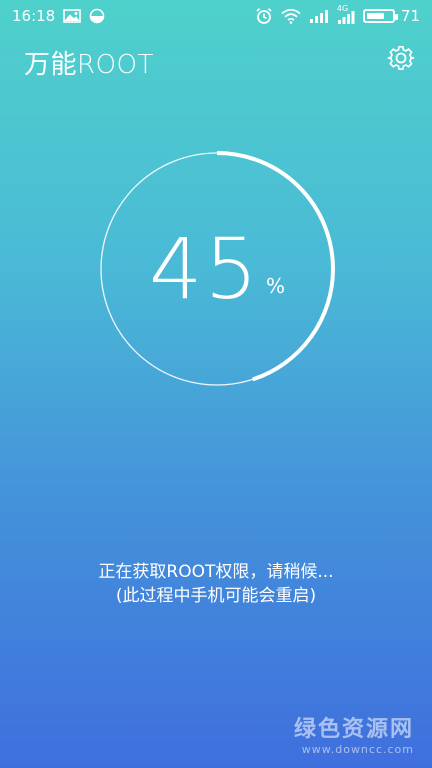 The width and height of the screenshot is (432, 768). I want to click on watermark-title: 绿色资源网, so click(353, 729).